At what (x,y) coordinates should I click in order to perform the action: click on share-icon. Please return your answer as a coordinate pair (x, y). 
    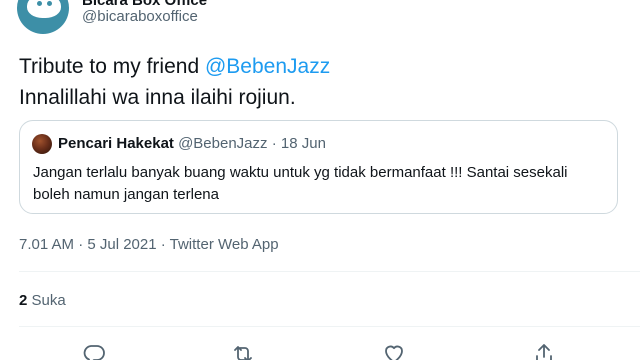
    Looking at the image, I should click on (544, 352).